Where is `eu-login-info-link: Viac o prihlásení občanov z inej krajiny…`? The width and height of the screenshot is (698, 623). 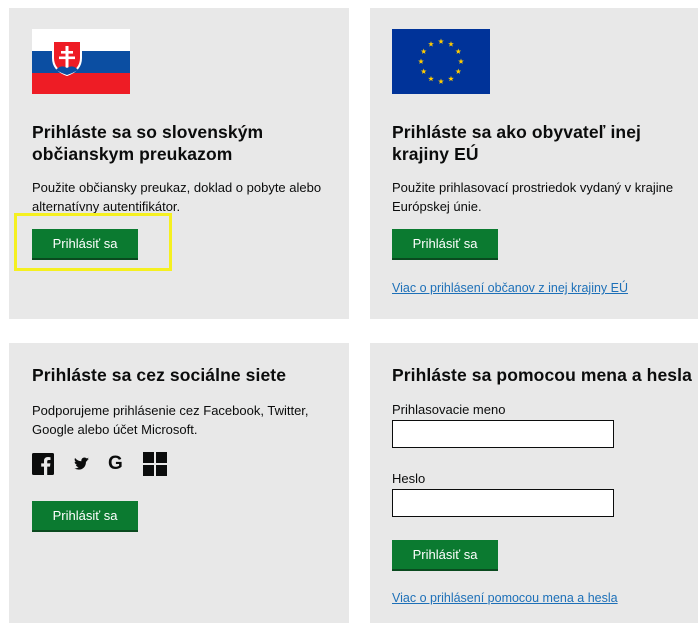
eu-login-info-link: Viac o prihlásení občanov z inej krajiny… is located at coordinates (510, 288).